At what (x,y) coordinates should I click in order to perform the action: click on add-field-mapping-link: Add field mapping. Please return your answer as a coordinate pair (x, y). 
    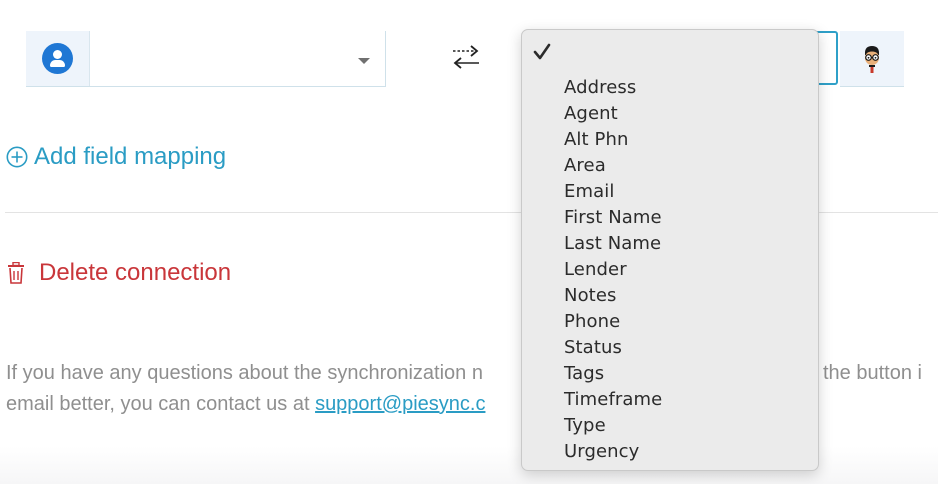
    Looking at the image, I should click on (116, 157).